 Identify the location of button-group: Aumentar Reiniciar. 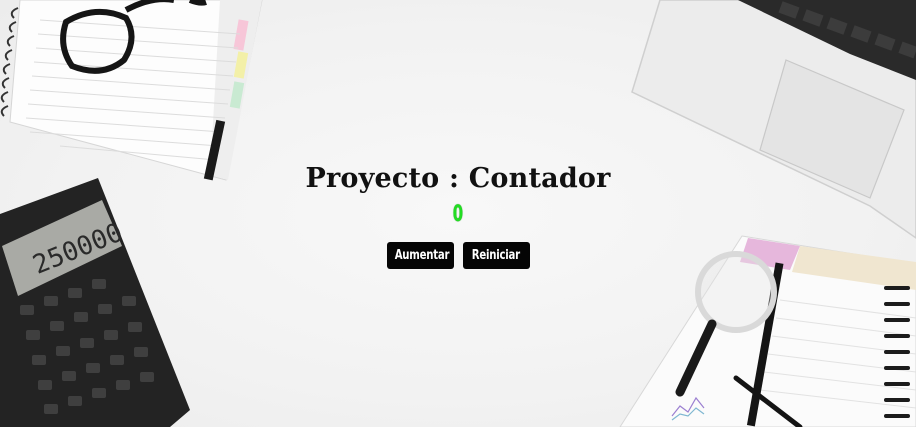
(458, 255).